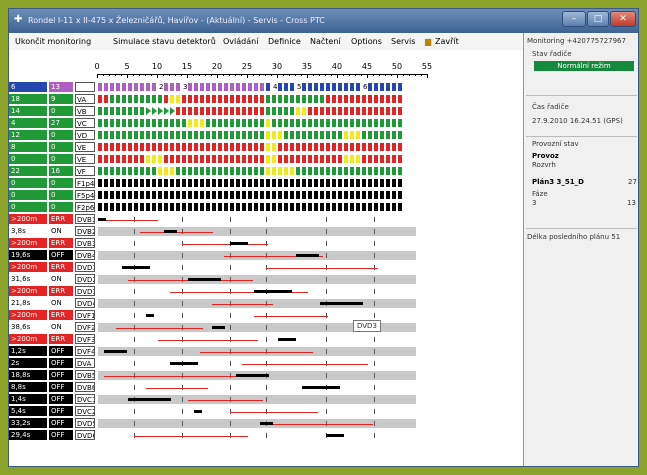 Image resolution: width=647 pixels, height=475 pixels. I want to click on row-state-box: 9, so click(61, 99).